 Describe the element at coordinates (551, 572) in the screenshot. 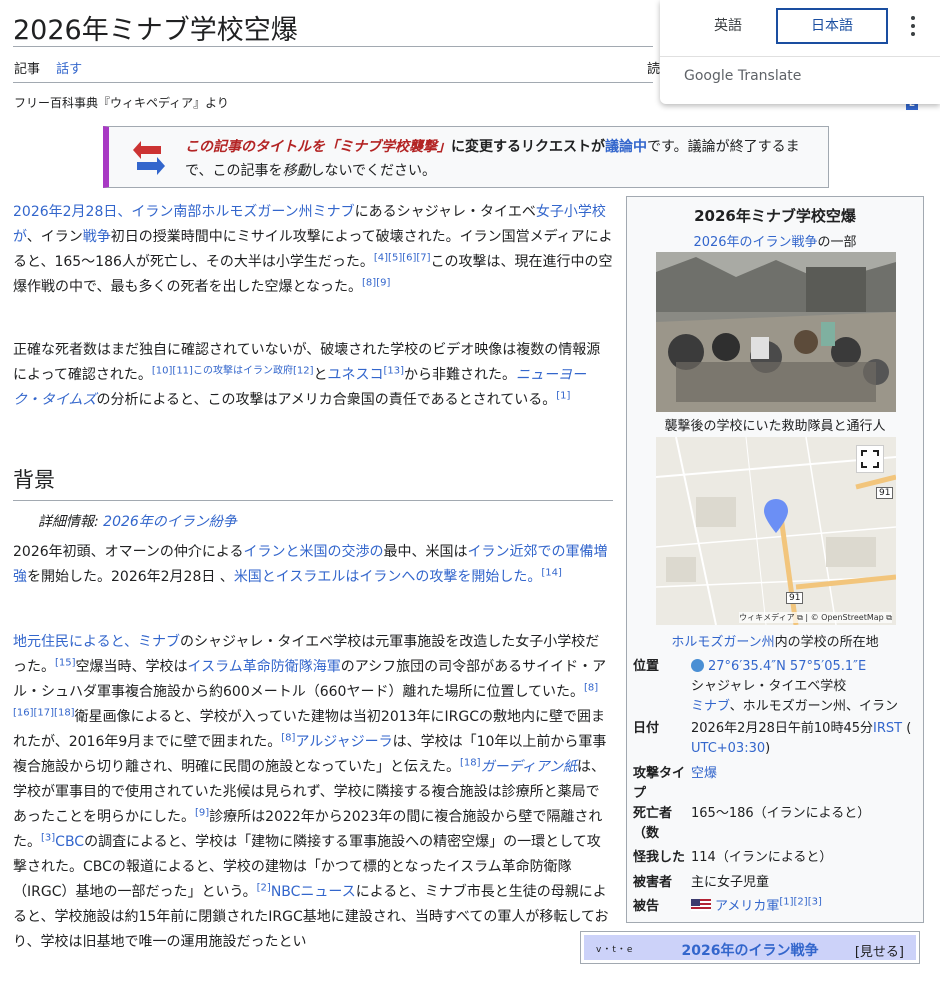

I see `citation: [14]` at that location.